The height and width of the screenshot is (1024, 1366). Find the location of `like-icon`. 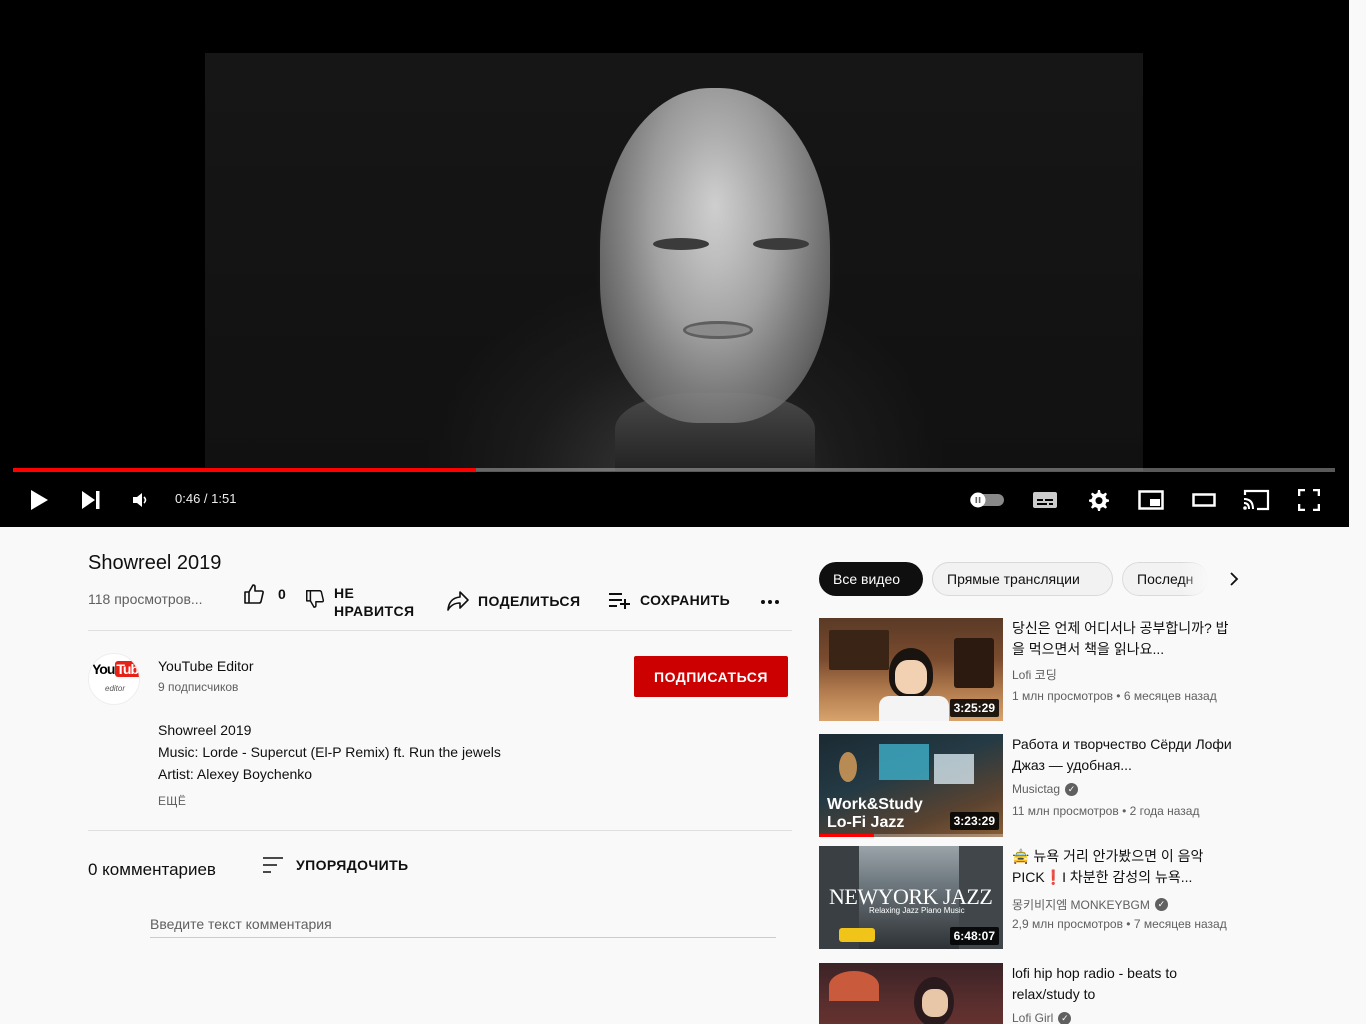

like-icon is located at coordinates (254, 594).